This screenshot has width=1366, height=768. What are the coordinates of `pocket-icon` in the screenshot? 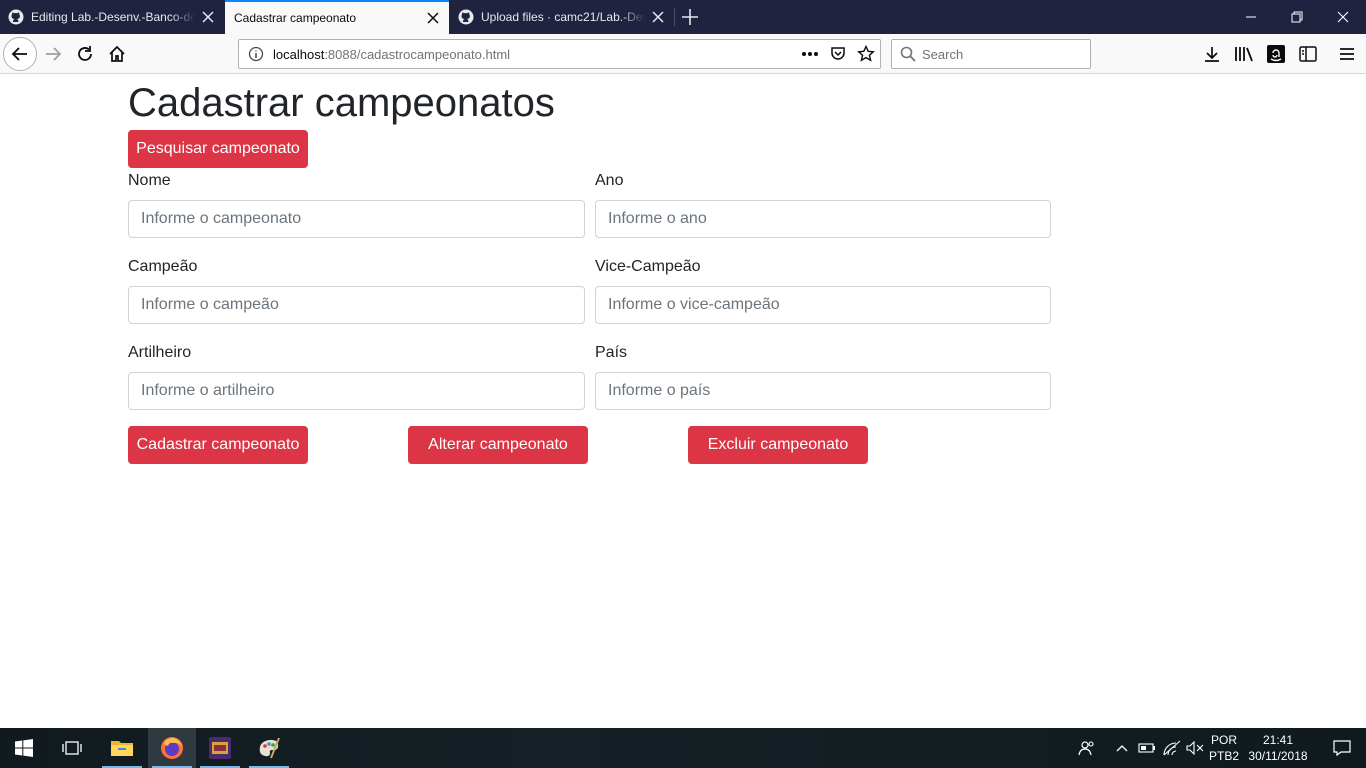 It's located at (838, 53).